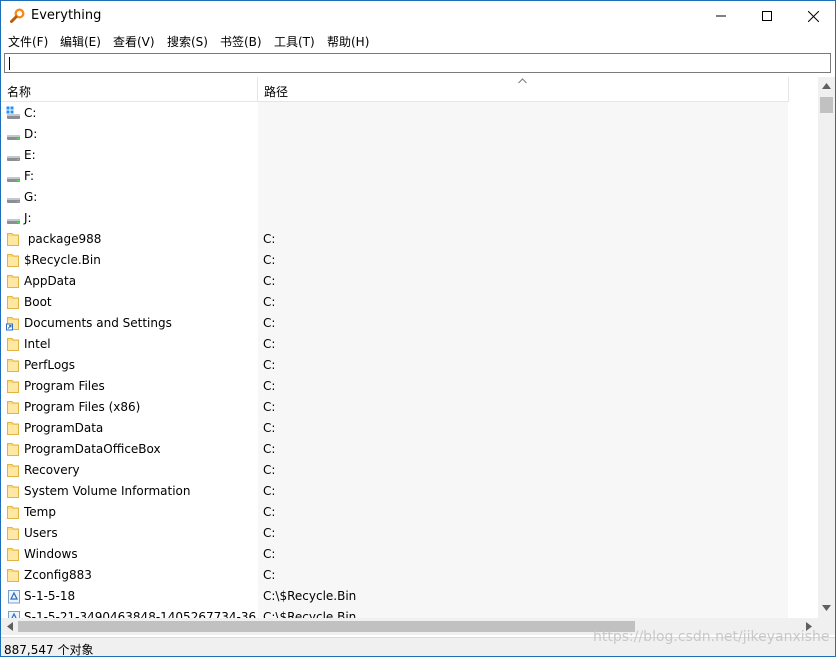 The image size is (836, 657). I want to click on item-name: package988, so click(63, 239).